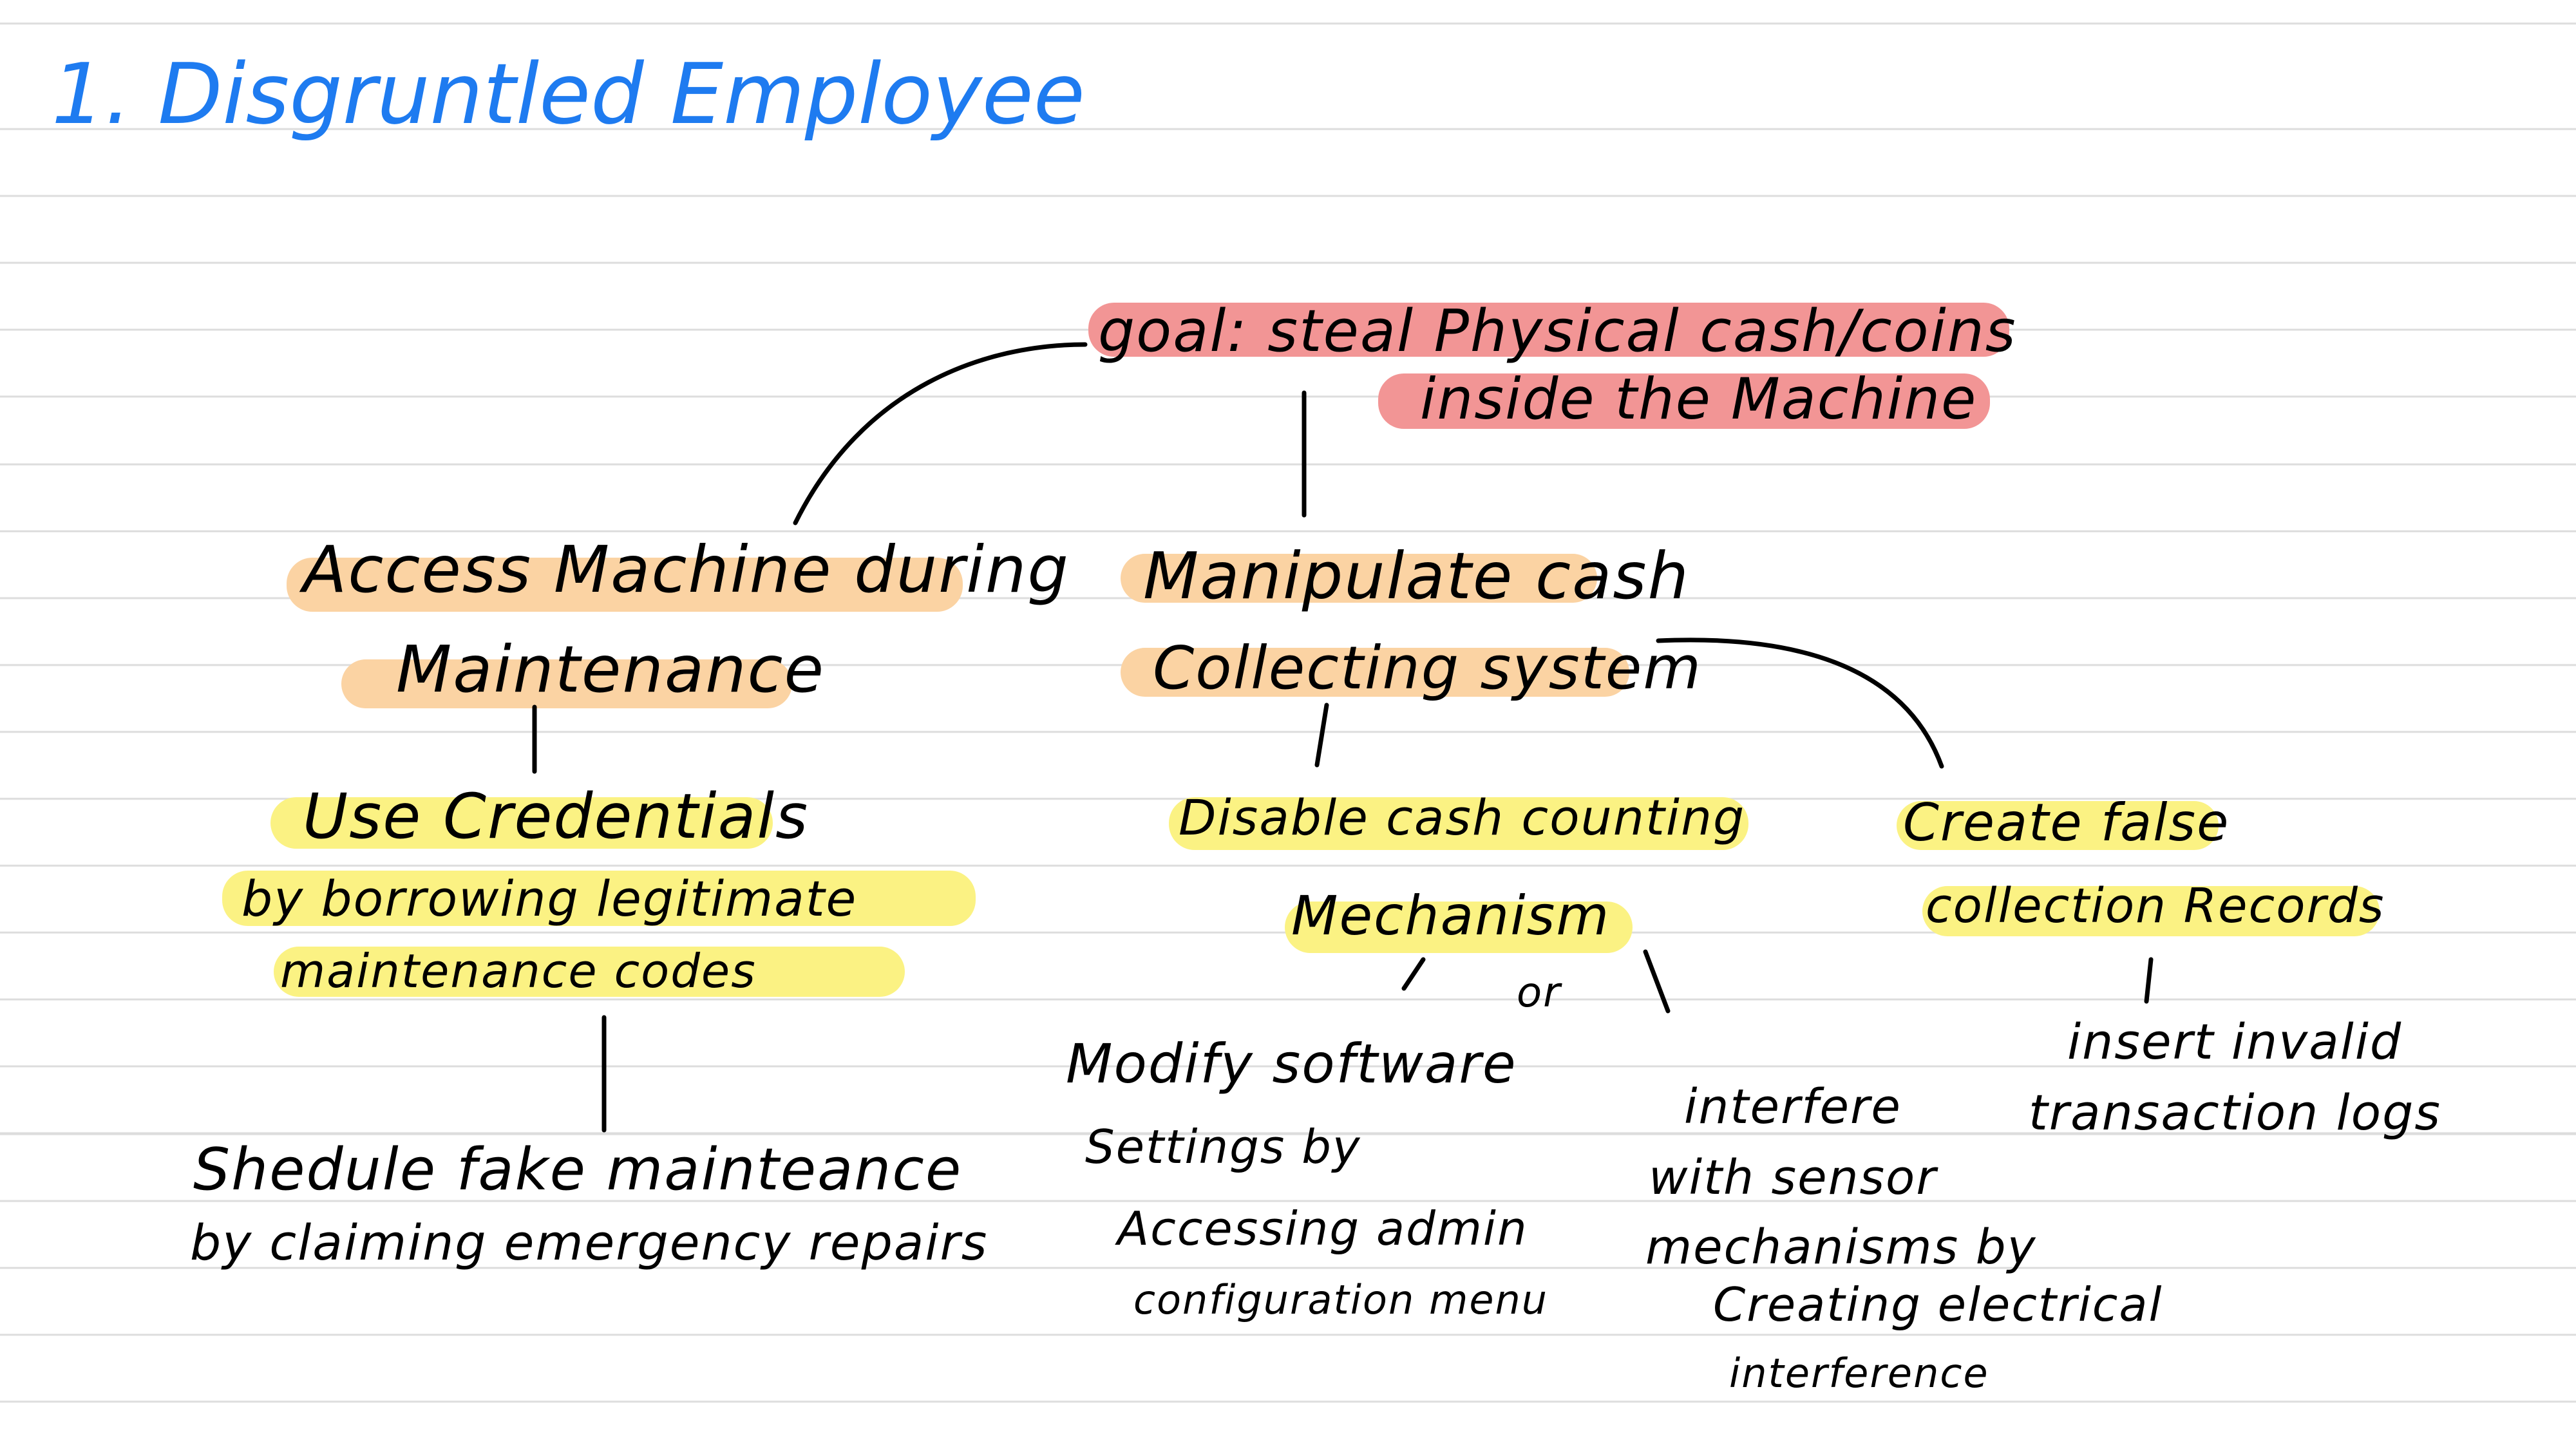  I want to click on credentials-line-3: maintenance codes, so click(518, 971).